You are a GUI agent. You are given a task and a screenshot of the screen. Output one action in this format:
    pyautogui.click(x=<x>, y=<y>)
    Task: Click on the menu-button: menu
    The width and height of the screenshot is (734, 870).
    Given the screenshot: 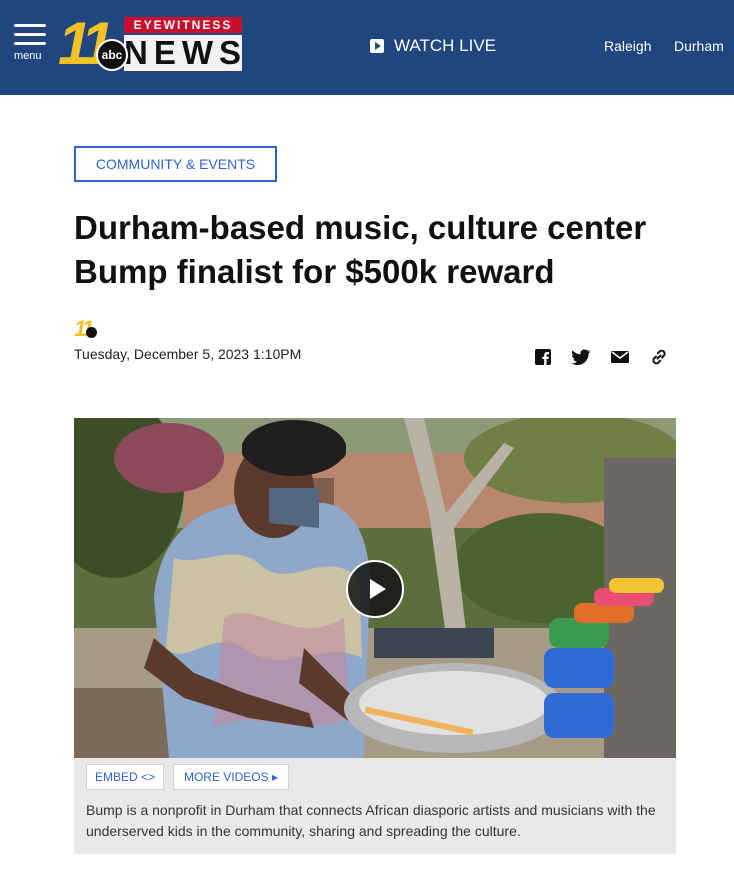 What is the action you would take?
    pyautogui.click(x=31, y=44)
    